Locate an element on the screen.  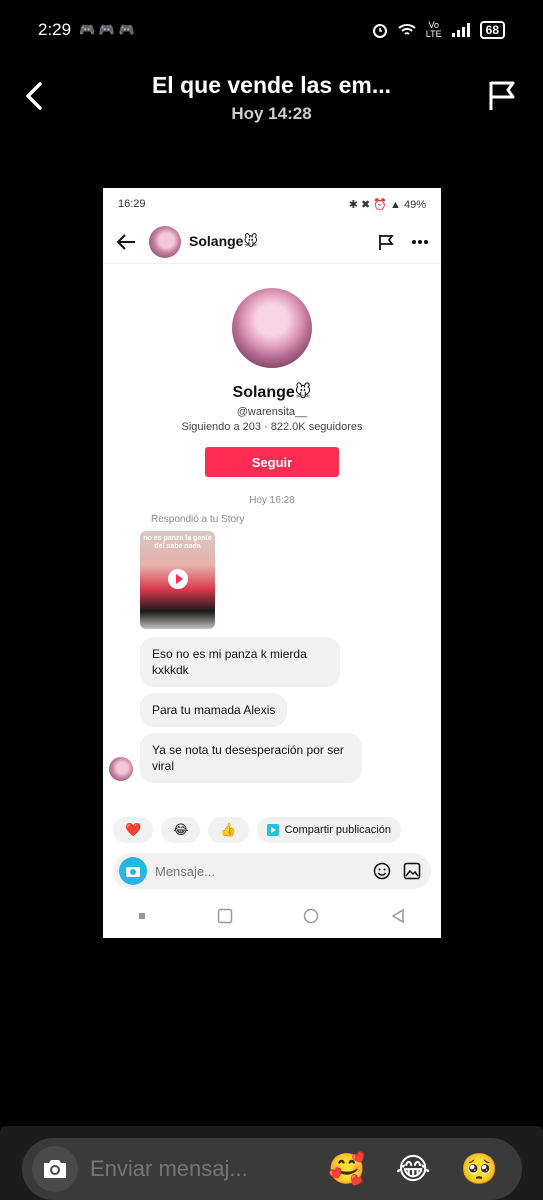
notification-icons: 🎮 🎮 🎮 is located at coordinates (107, 29).